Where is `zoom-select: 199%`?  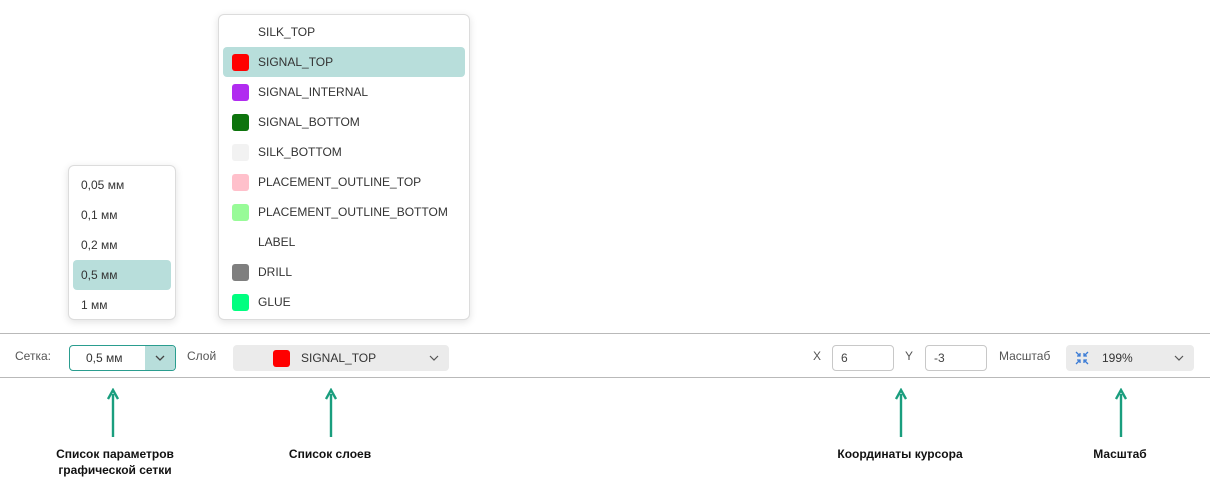
zoom-select: 199% is located at coordinates (1130, 358).